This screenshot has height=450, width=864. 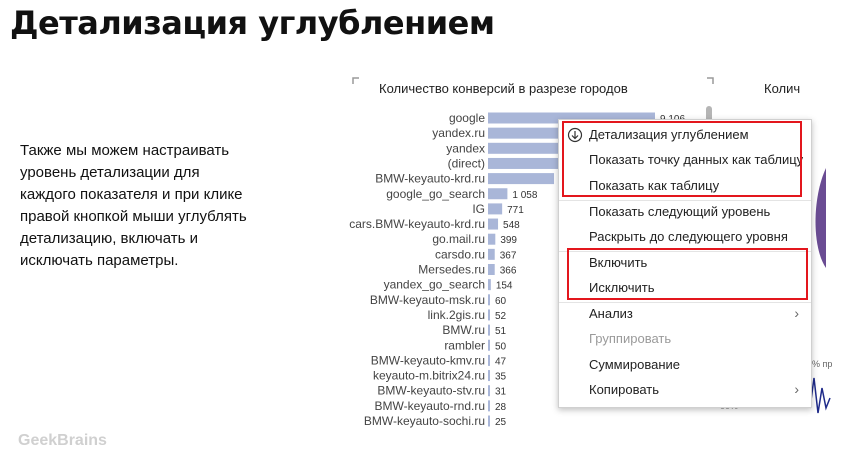 What do you see at coordinates (456, 315) in the screenshot?
I see `category-label: link.2gis.ru` at bounding box center [456, 315].